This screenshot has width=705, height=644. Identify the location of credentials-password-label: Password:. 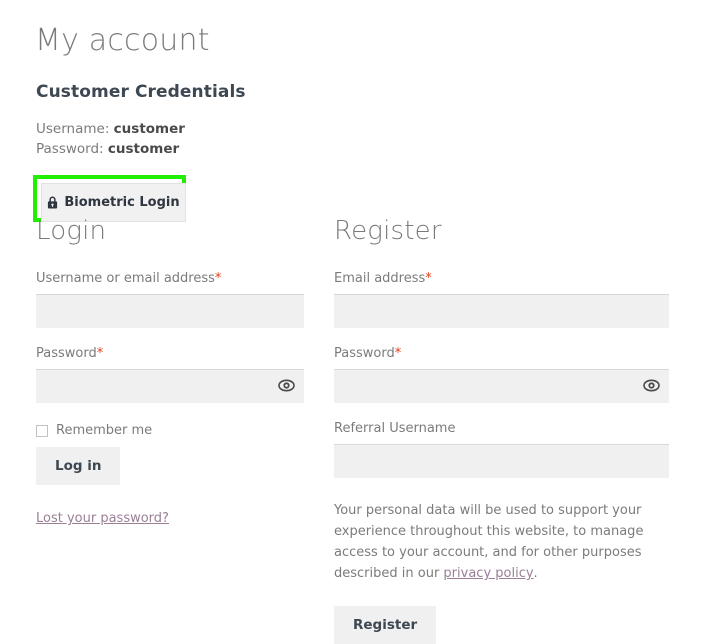
(70, 149).